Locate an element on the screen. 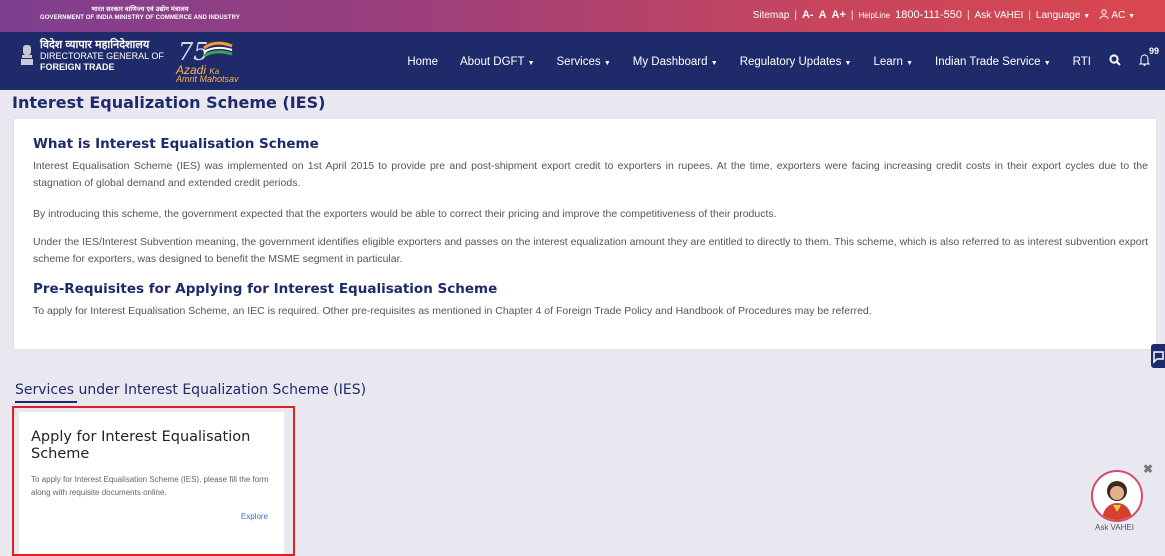  ask-vahei-assistant-button is located at coordinates (1117, 496).